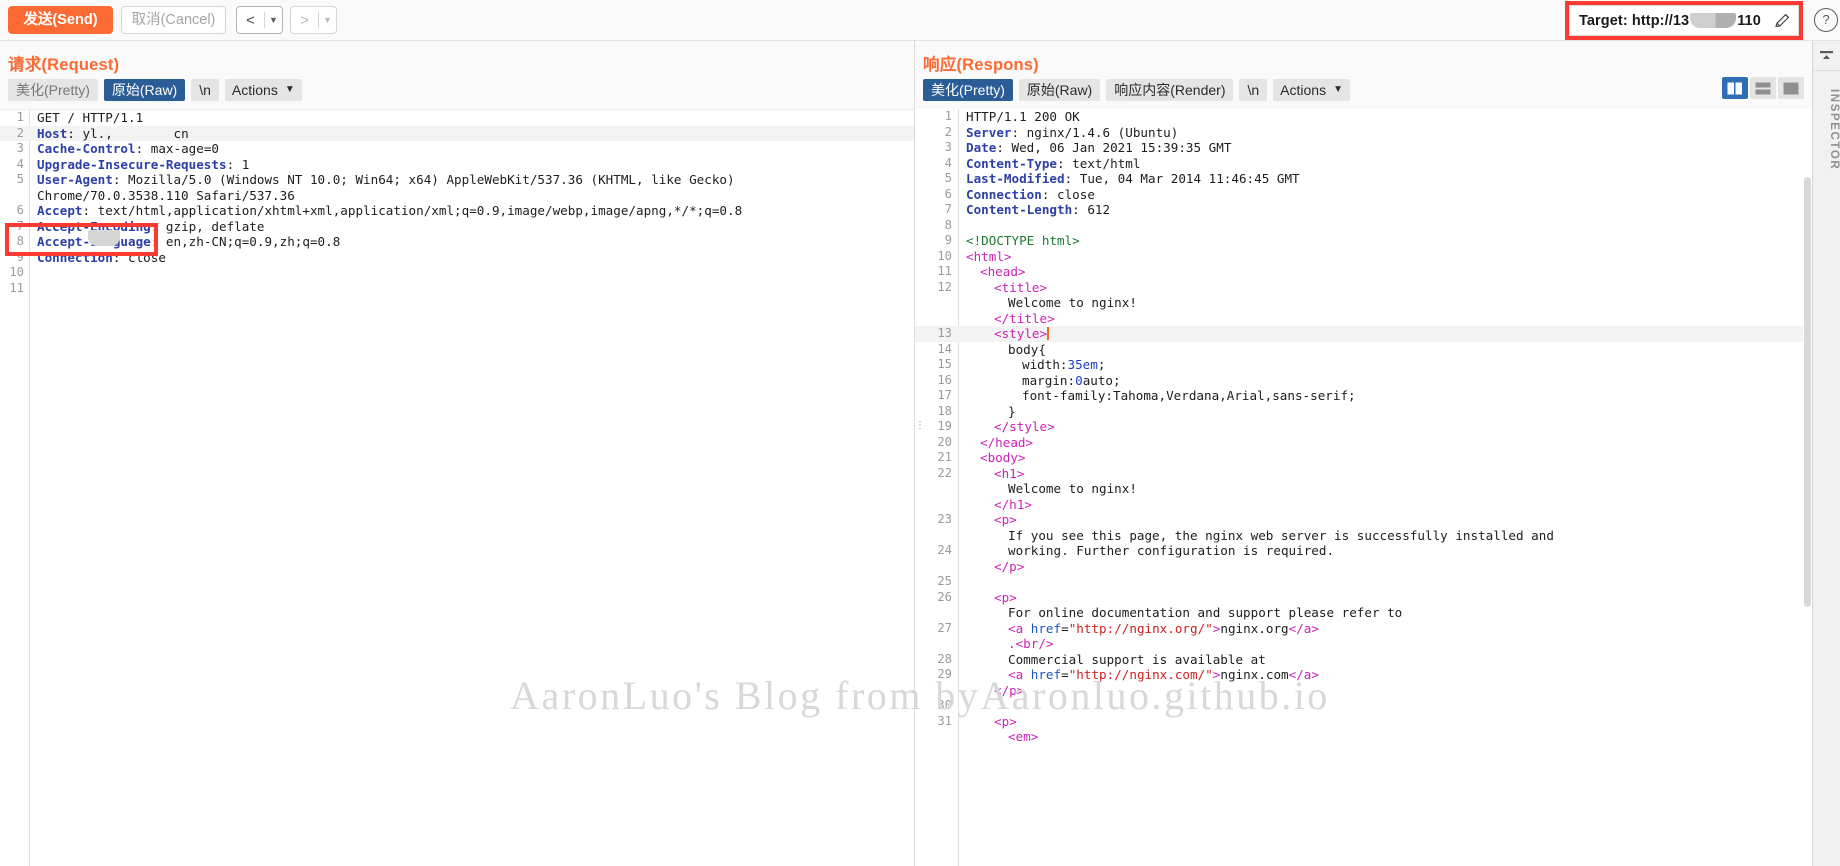  What do you see at coordinates (1749, 20) in the screenshot?
I see `target-port: 110` at bounding box center [1749, 20].